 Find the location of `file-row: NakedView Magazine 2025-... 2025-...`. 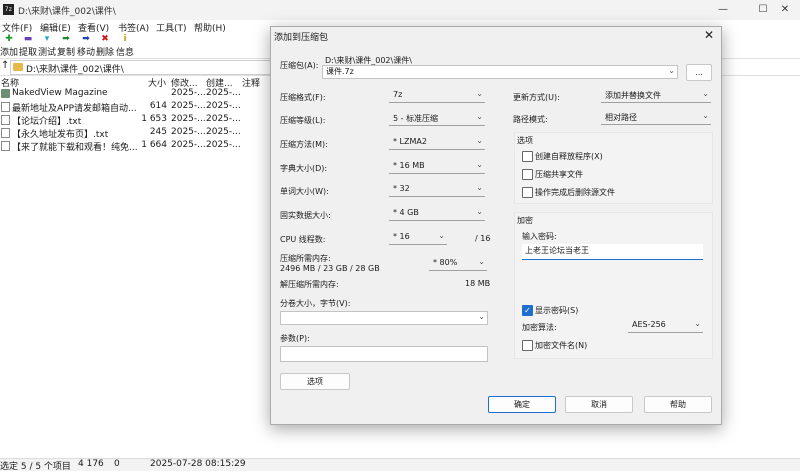

file-row: NakedView Magazine 2025-... 2025-... is located at coordinates (135, 94).